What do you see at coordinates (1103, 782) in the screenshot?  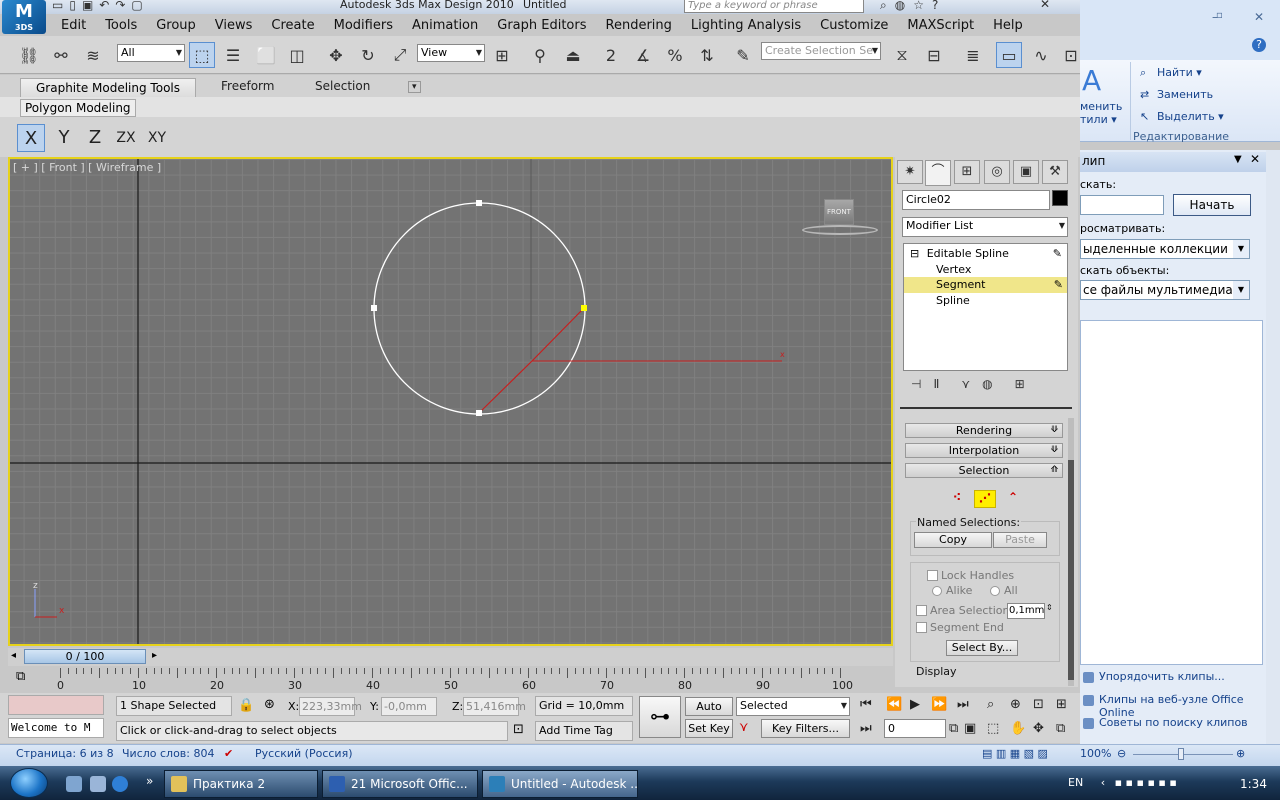 I see `tray-expand-icon: ‹` at bounding box center [1103, 782].